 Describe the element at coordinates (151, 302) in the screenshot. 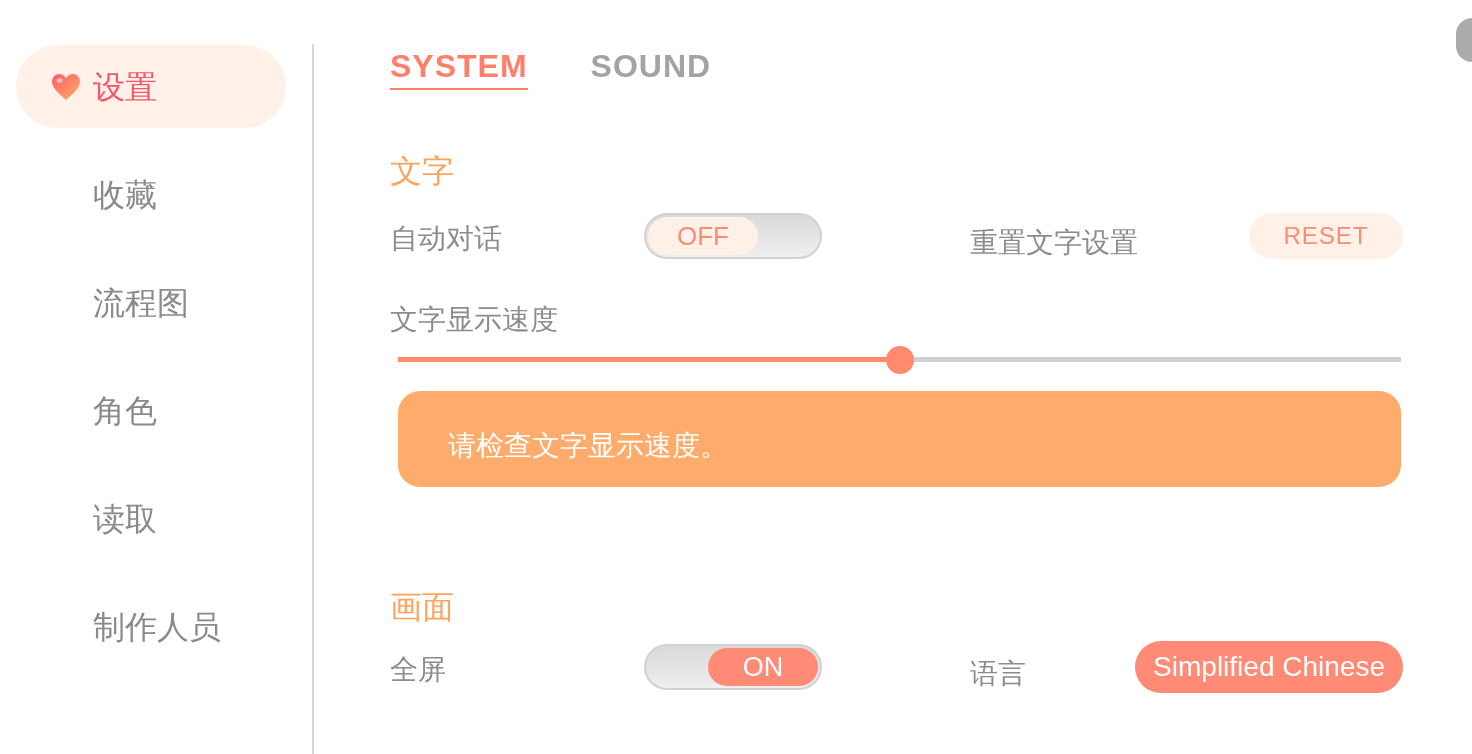

I see `sidebar-item: 流程图` at that location.